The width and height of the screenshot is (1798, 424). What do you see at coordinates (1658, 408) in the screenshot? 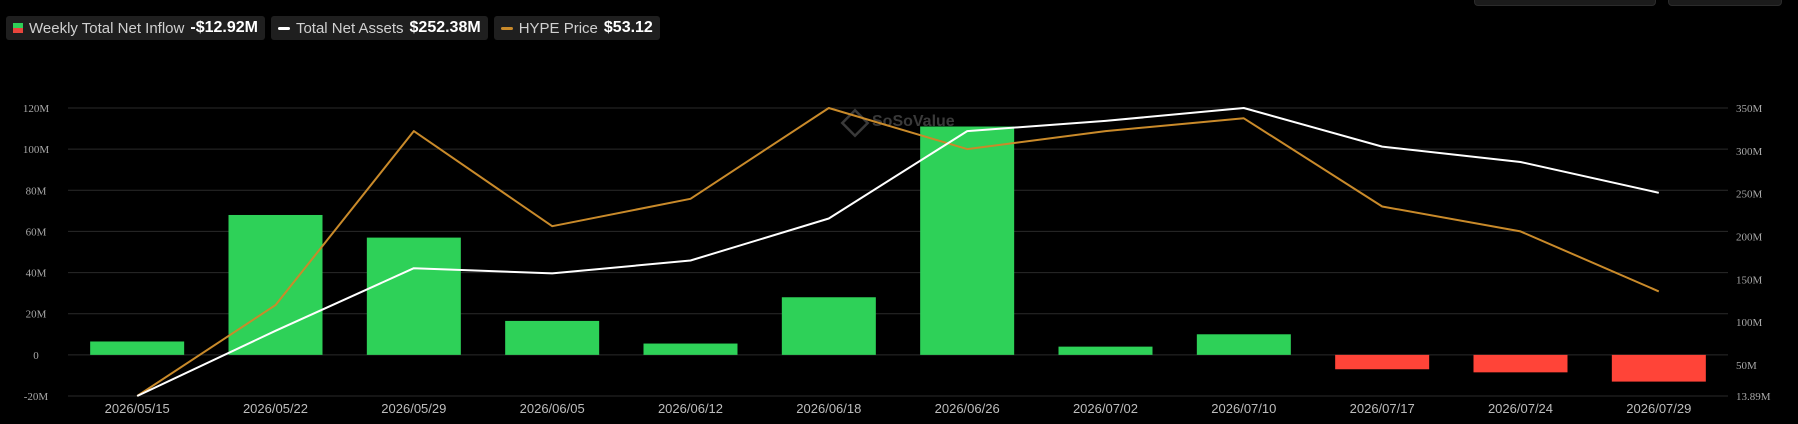
I see `x-tick-label: 2026/07/29` at bounding box center [1658, 408].